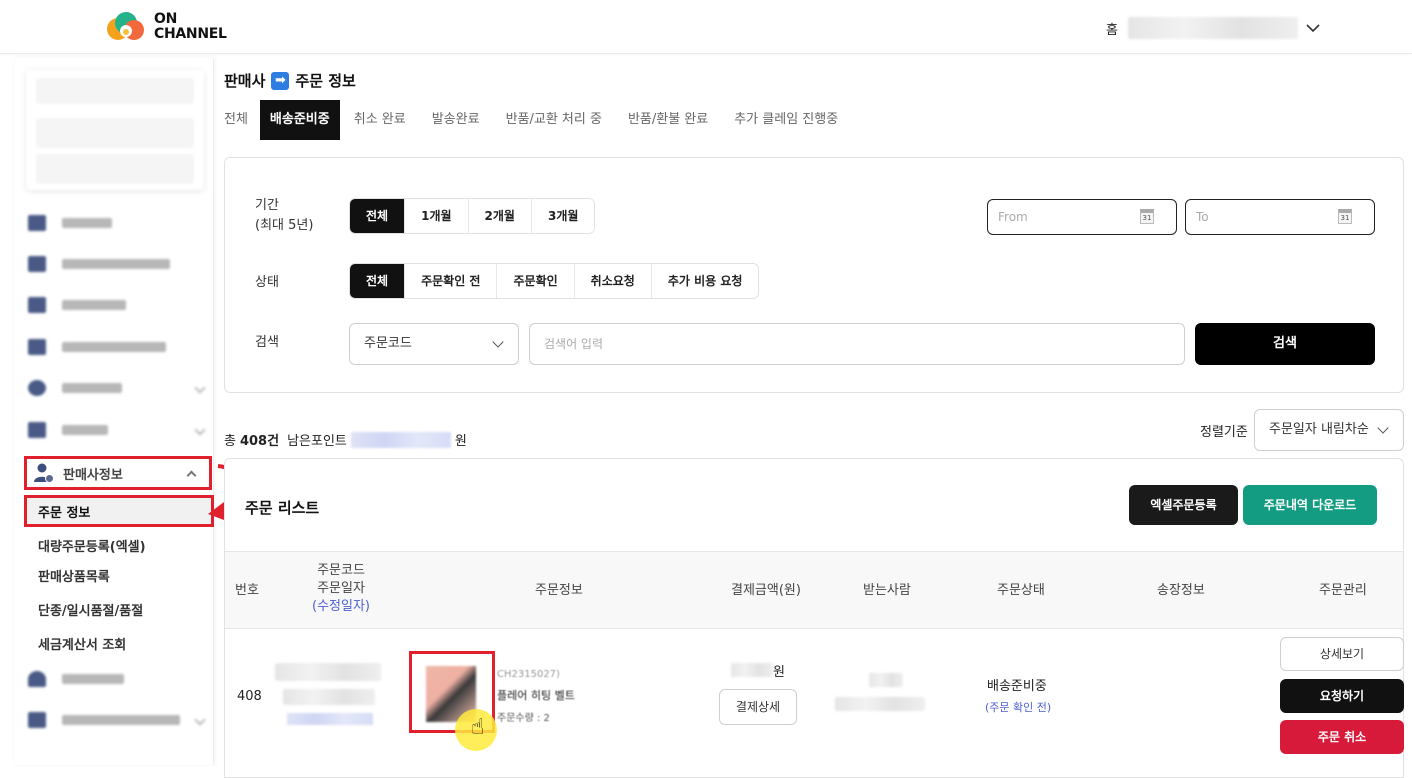 This screenshot has height=778, width=1412. Describe the element at coordinates (460, 441) in the screenshot. I see `points-unit: 원` at that location.